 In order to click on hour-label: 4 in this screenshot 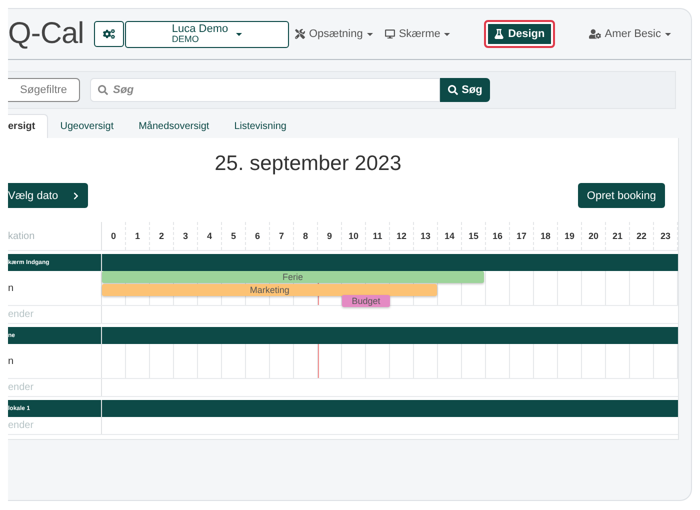, I will do `click(210, 236)`.